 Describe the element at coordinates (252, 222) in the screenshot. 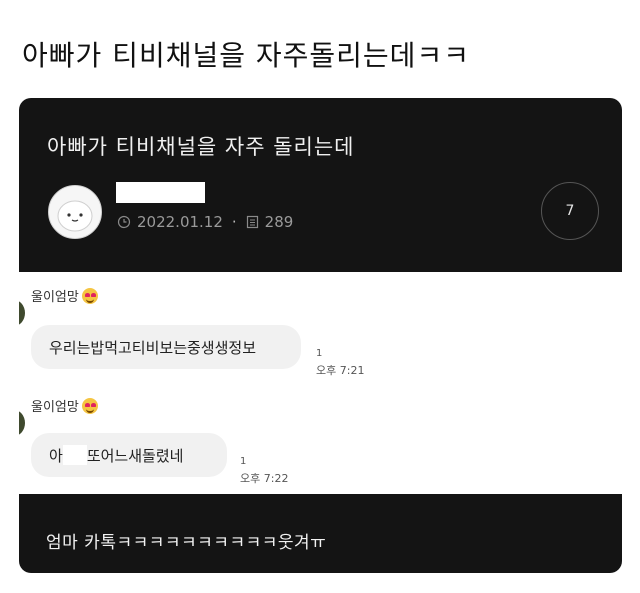

I see `document-icon` at that location.